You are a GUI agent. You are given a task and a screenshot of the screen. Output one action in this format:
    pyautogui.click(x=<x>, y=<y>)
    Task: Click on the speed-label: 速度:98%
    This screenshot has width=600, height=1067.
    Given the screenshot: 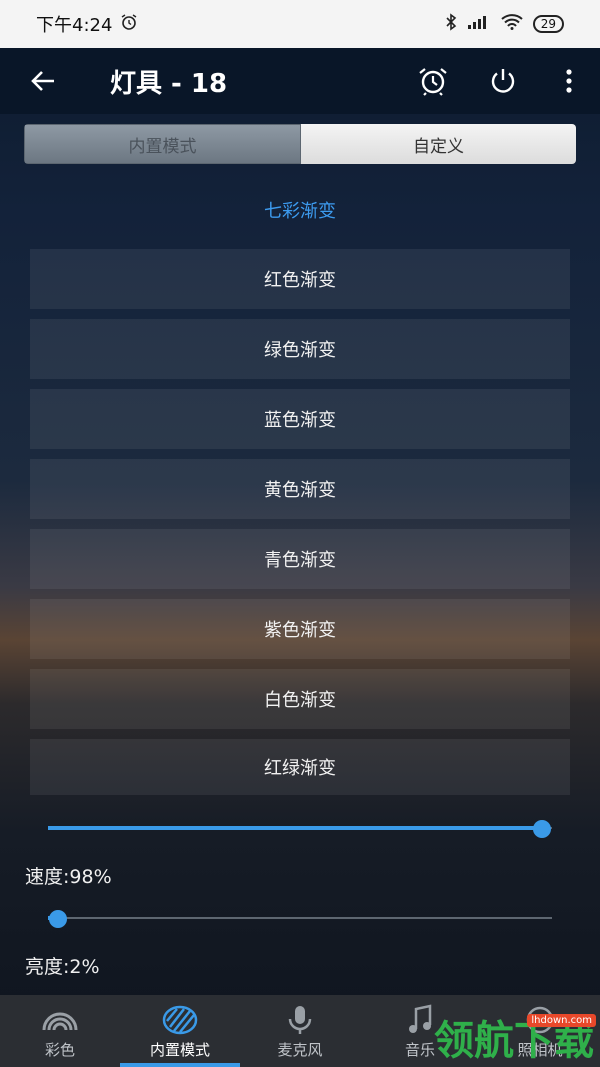 What is the action you would take?
    pyautogui.click(x=68, y=877)
    